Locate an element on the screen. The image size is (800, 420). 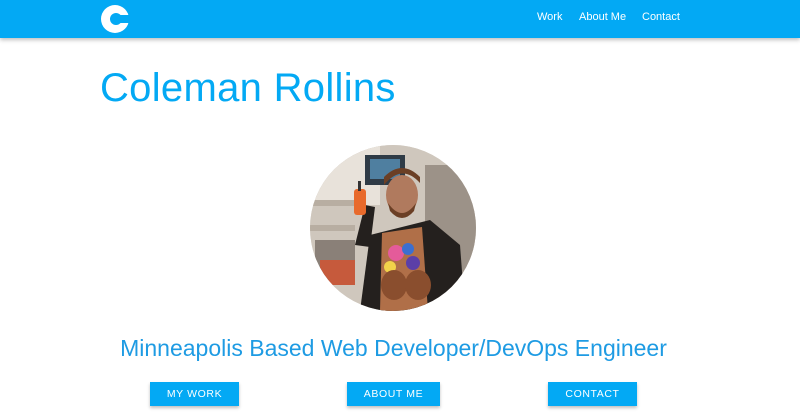
c-logo-icon is located at coordinates (116, 19).